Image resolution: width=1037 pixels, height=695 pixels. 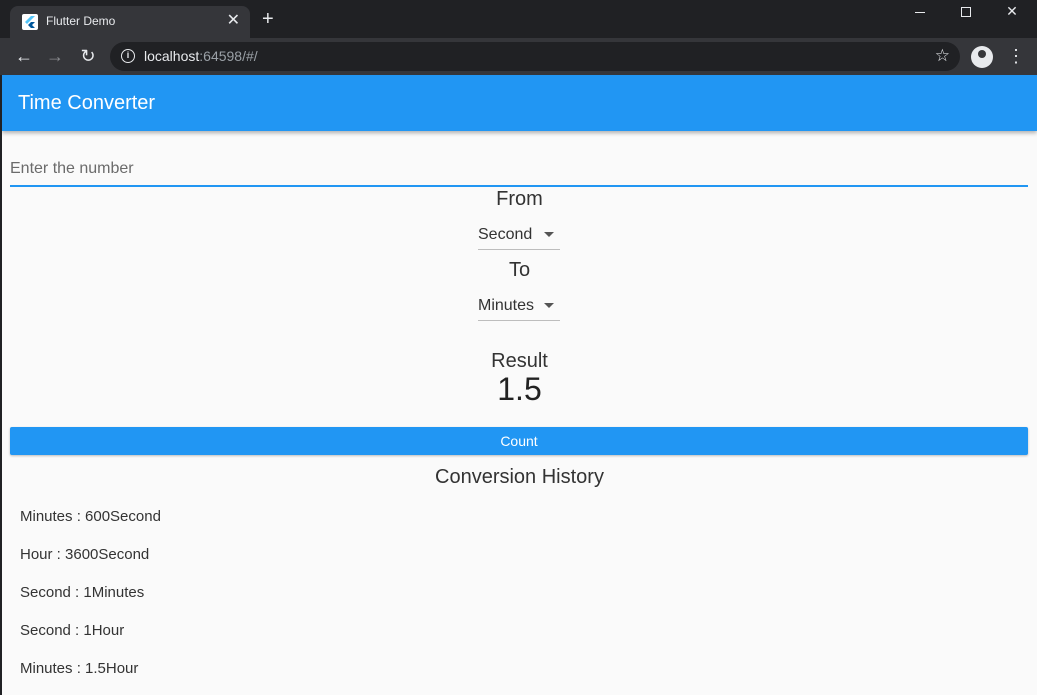 I want to click on window-maximize-button, so click(x=966, y=15).